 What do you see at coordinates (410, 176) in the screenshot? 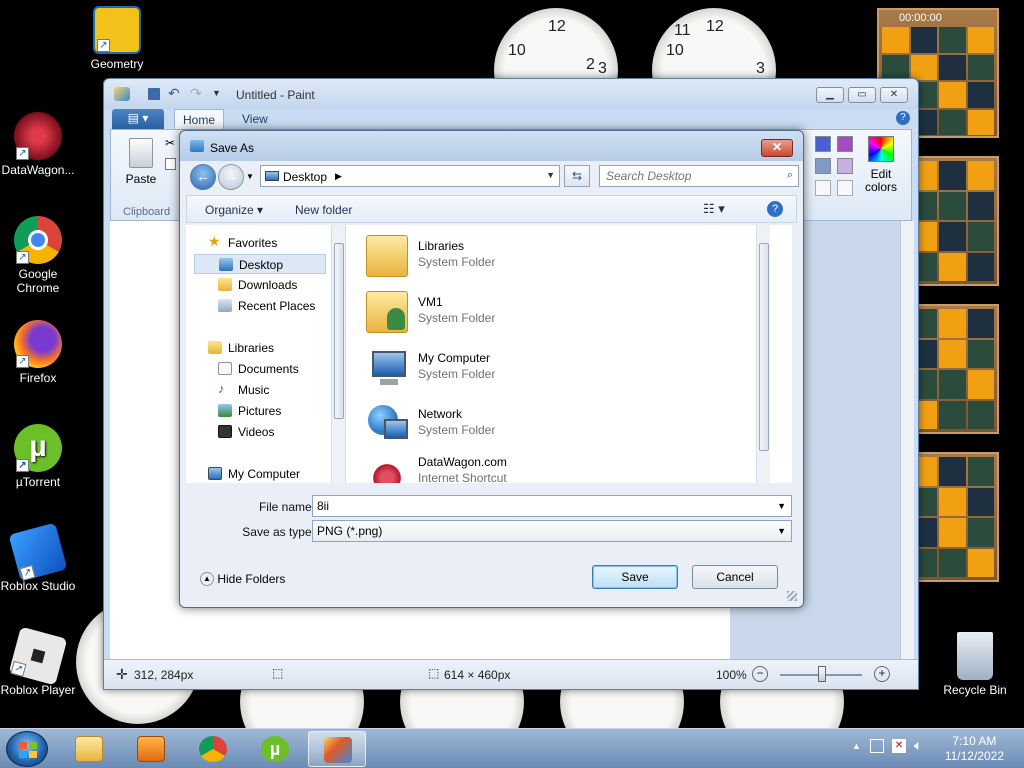
I see `address-bar: Desktop ▶ ▼` at bounding box center [410, 176].